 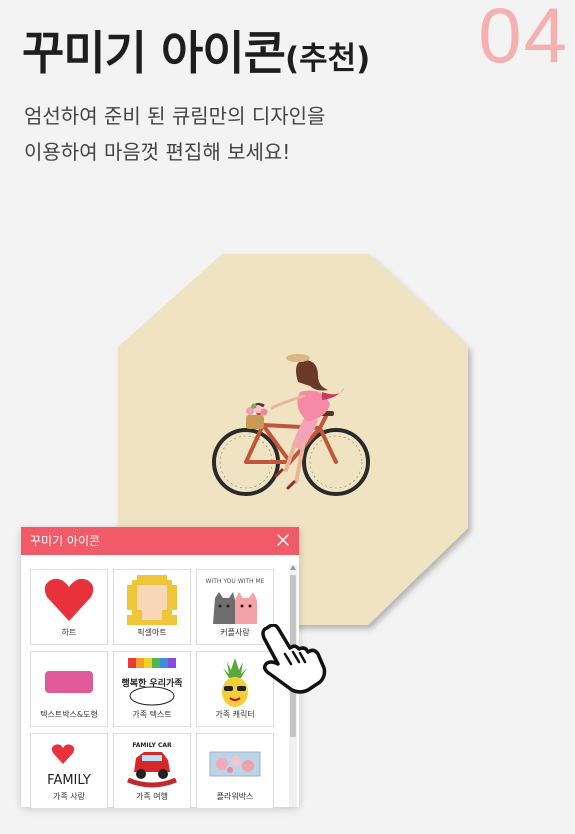 What do you see at coordinates (293, 567) in the screenshot?
I see `scroll-up-arrow-icon` at bounding box center [293, 567].